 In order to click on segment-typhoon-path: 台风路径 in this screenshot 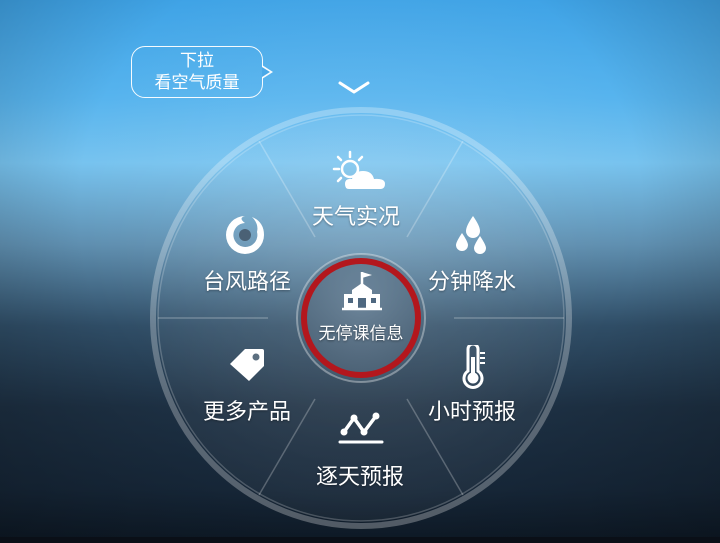, I will do `click(247, 283)`.